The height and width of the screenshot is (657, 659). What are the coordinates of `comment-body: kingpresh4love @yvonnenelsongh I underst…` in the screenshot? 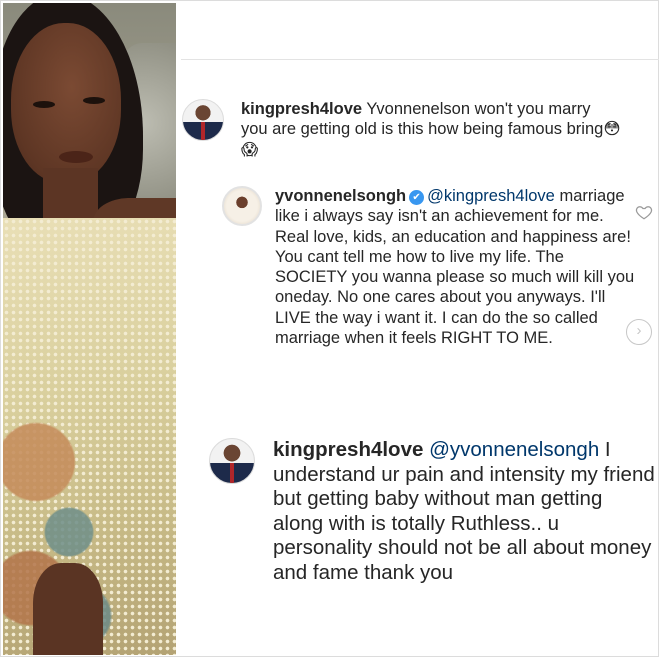 It's located at (465, 512).